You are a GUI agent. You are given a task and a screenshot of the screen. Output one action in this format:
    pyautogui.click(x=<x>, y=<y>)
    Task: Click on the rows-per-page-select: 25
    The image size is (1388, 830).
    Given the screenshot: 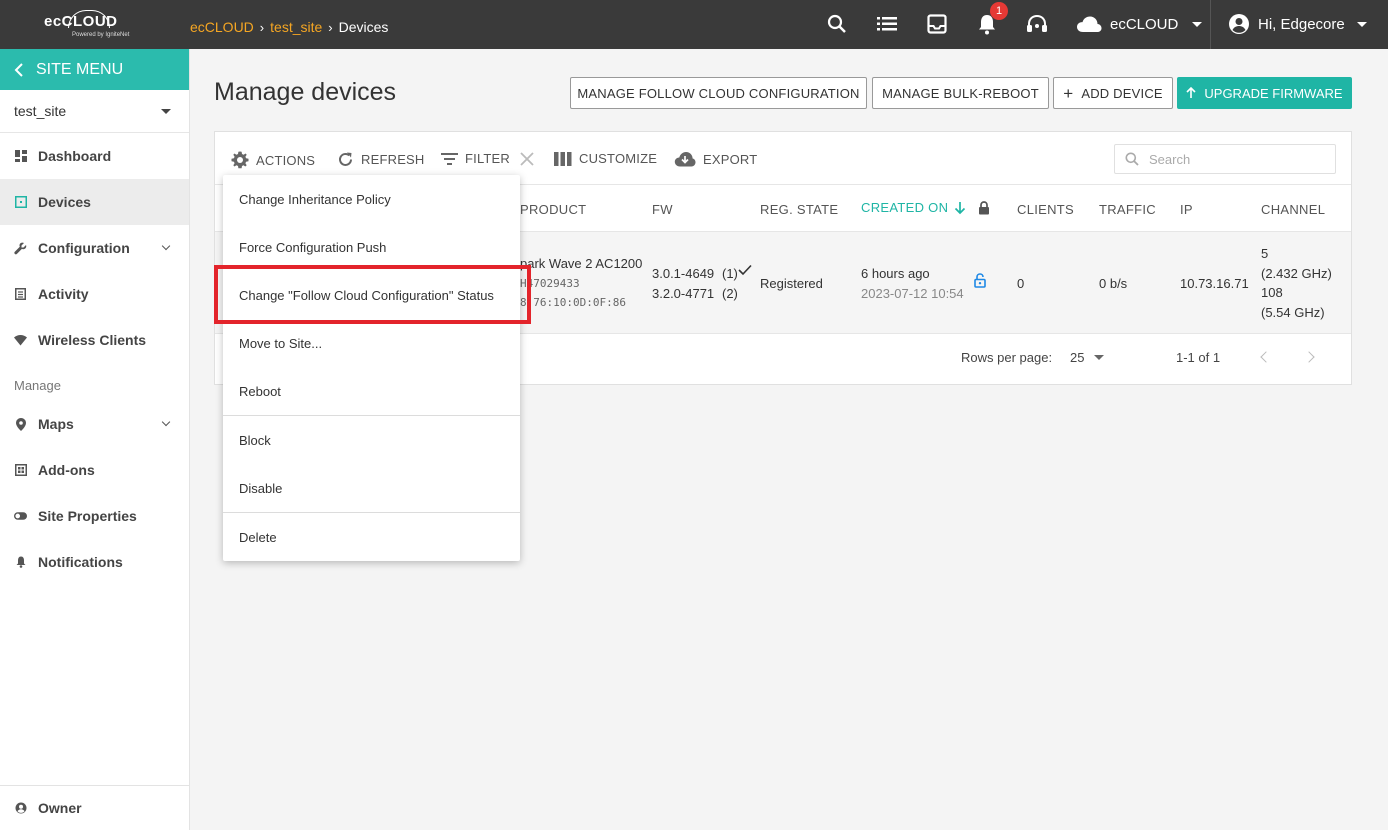 What is the action you would take?
    pyautogui.click(x=1087, y=357)
    